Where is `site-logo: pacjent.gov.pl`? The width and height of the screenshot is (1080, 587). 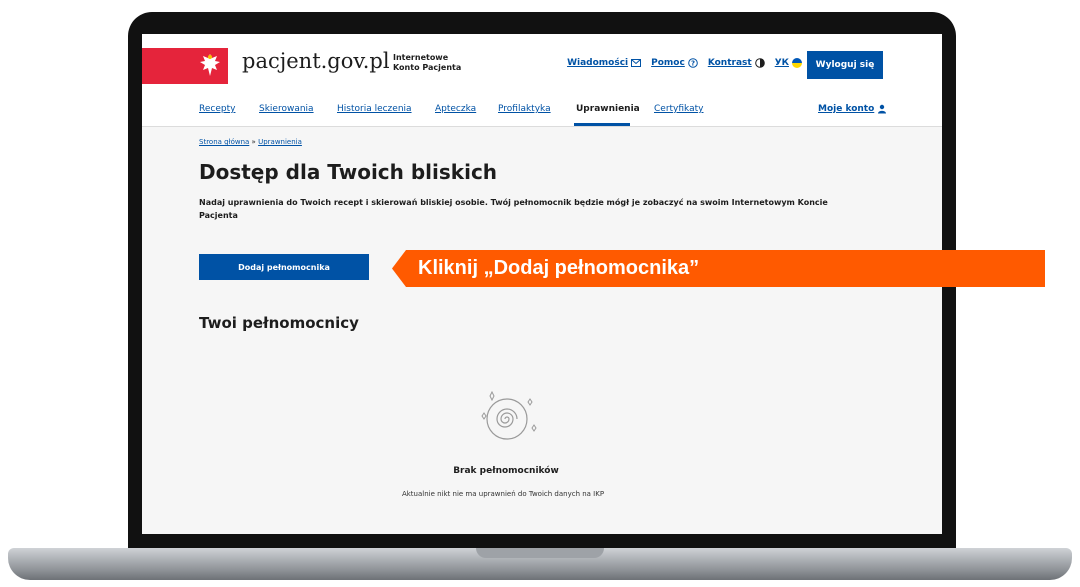
site-logo: pacjent.gov.pl is located at coordinates (316, 61).